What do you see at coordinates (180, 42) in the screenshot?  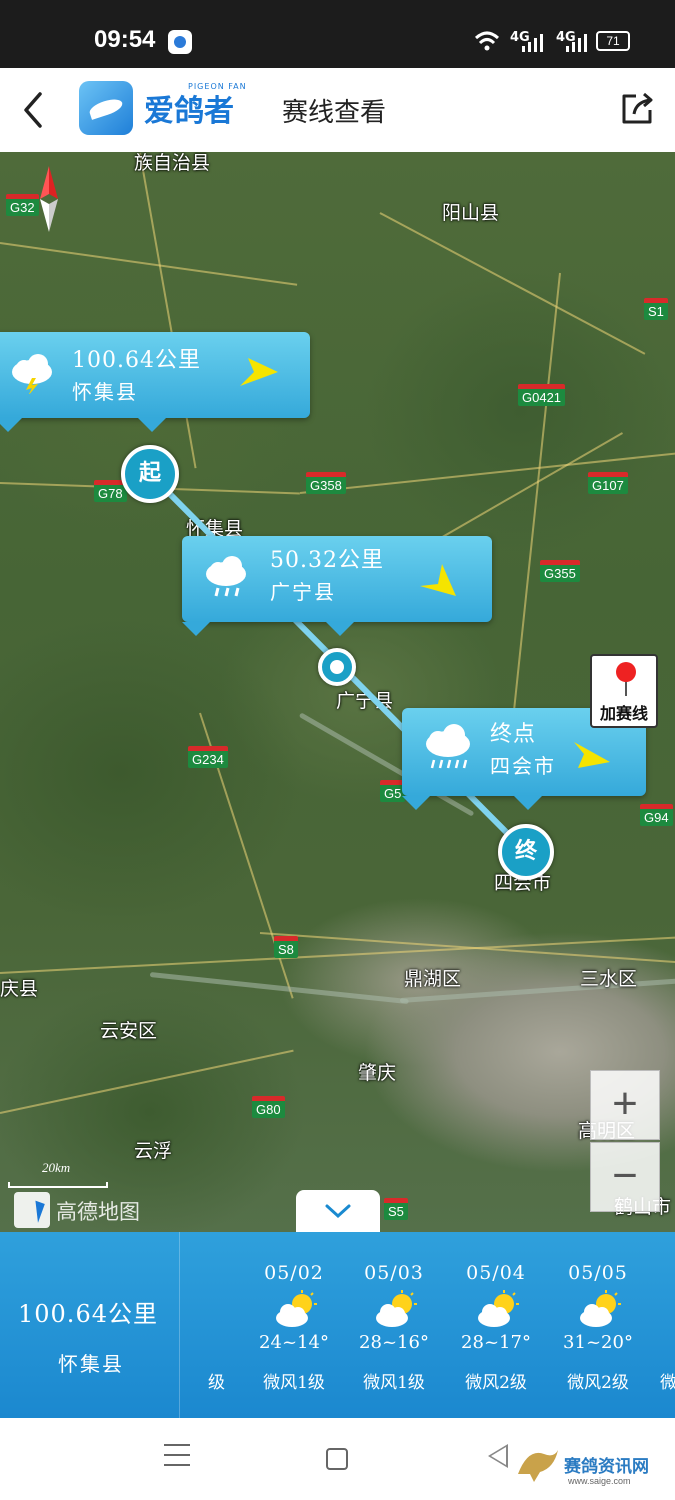 I see `app-notification-icon` at bounding box center [180, 42].